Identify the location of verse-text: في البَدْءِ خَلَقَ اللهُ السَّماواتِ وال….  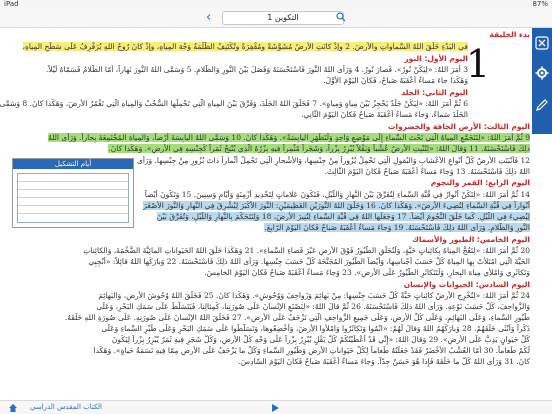
(245, 46).